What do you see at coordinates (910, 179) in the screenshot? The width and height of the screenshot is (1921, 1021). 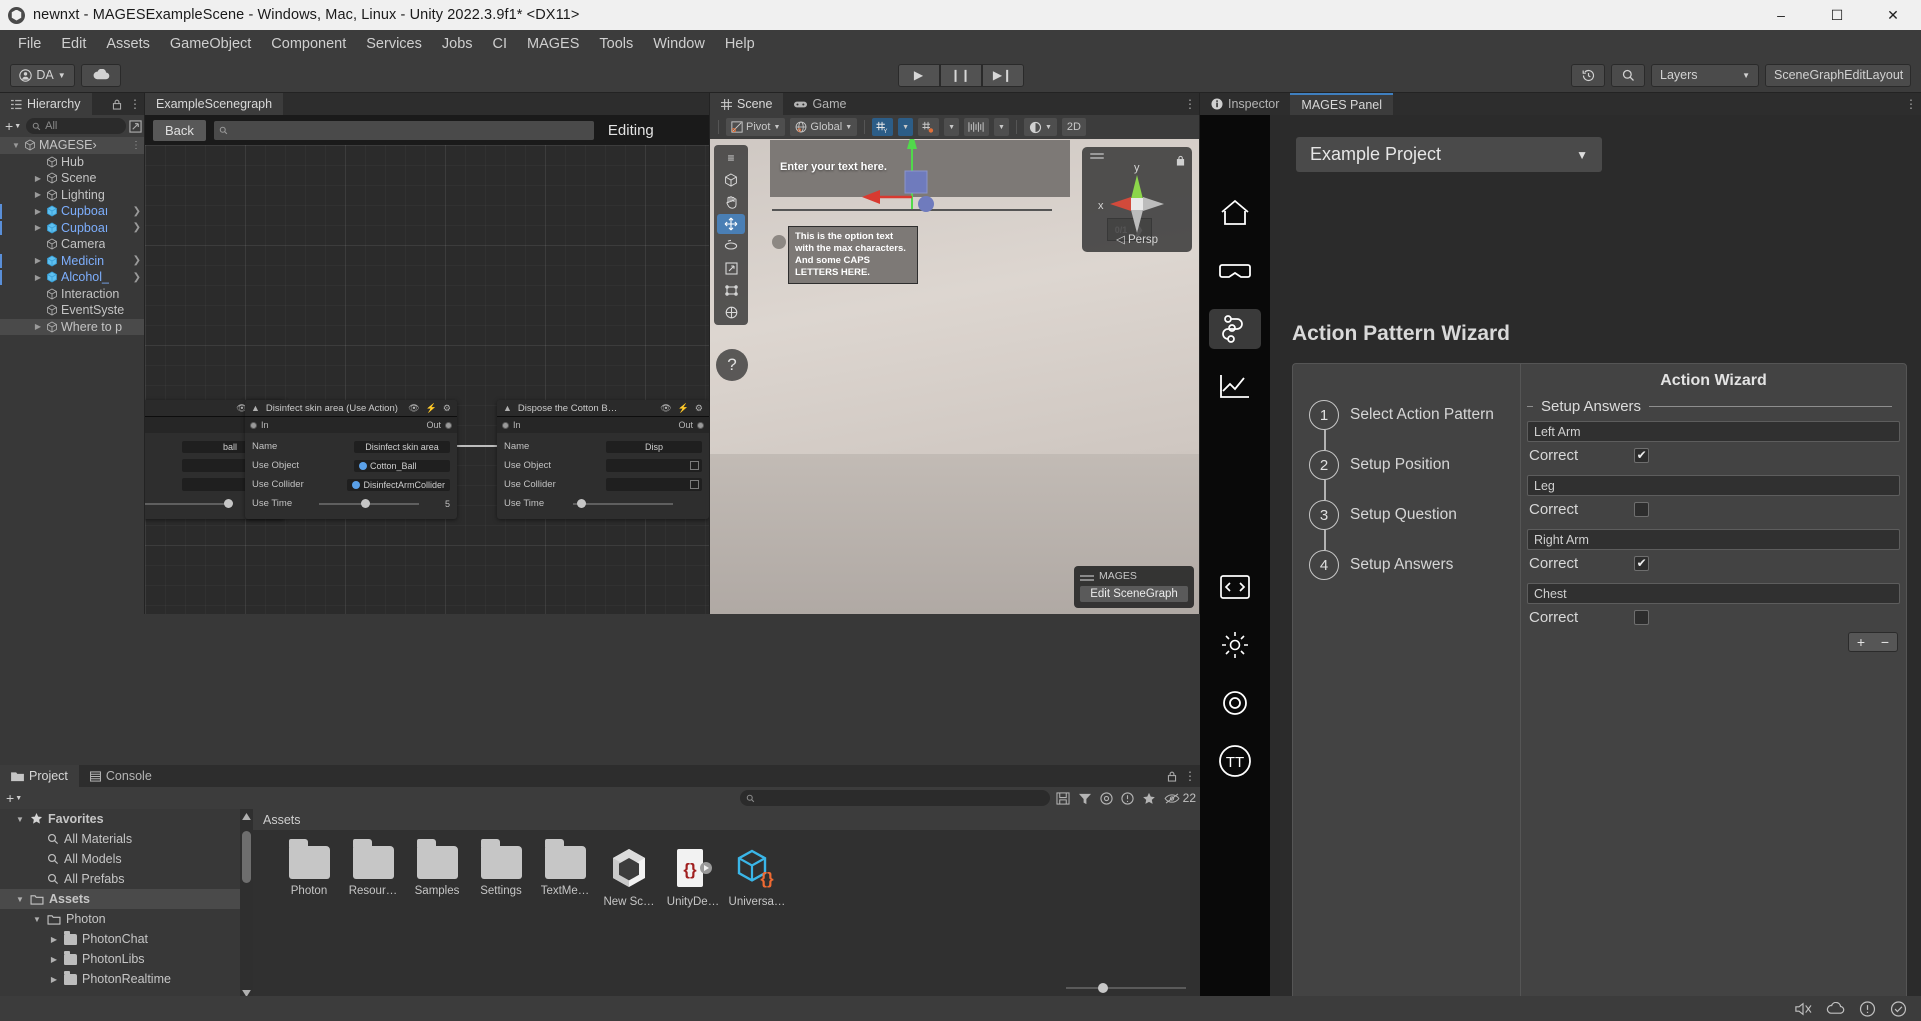 I see `move-gizmo` at bounding box center [910, 179].